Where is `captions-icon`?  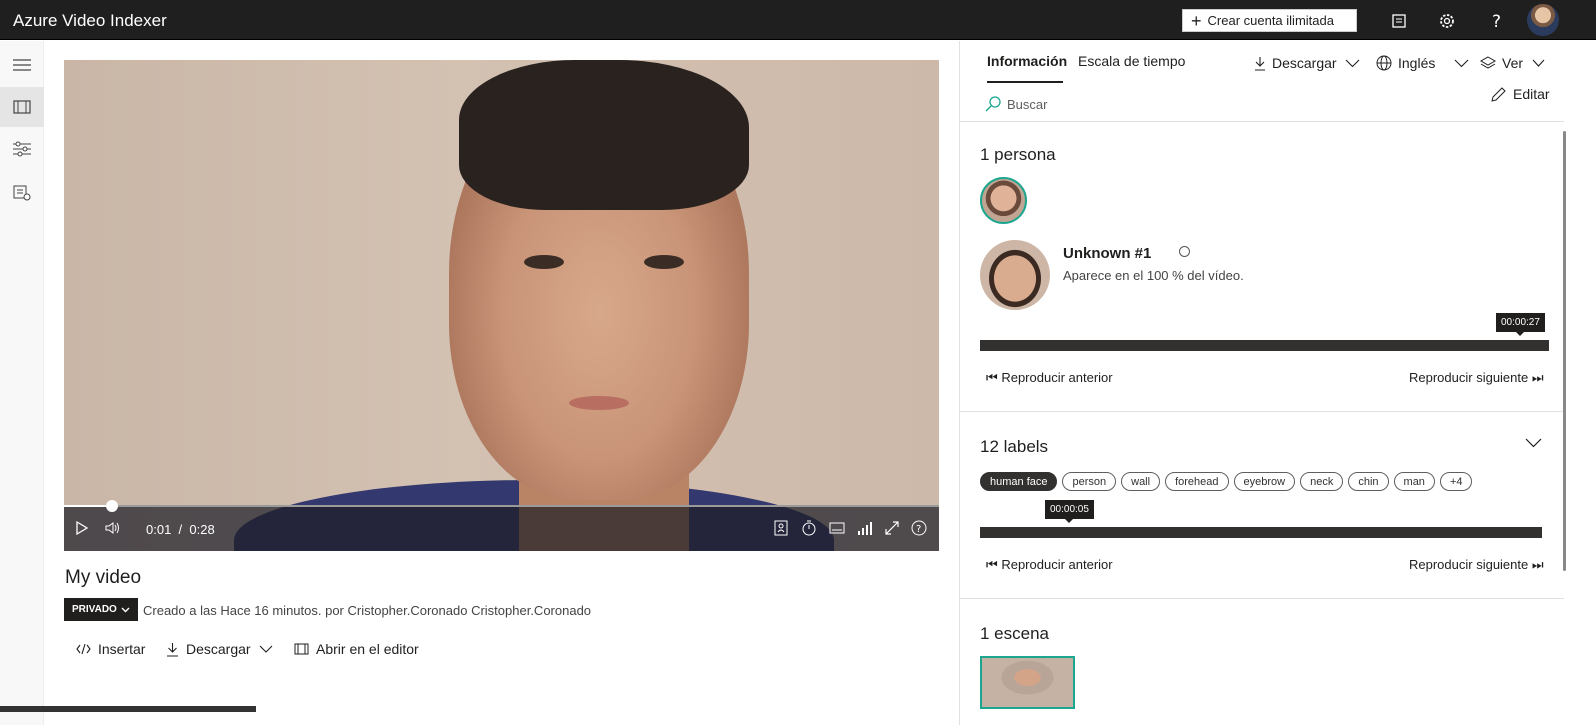
captions-icon is located at coordinates (837, 528).